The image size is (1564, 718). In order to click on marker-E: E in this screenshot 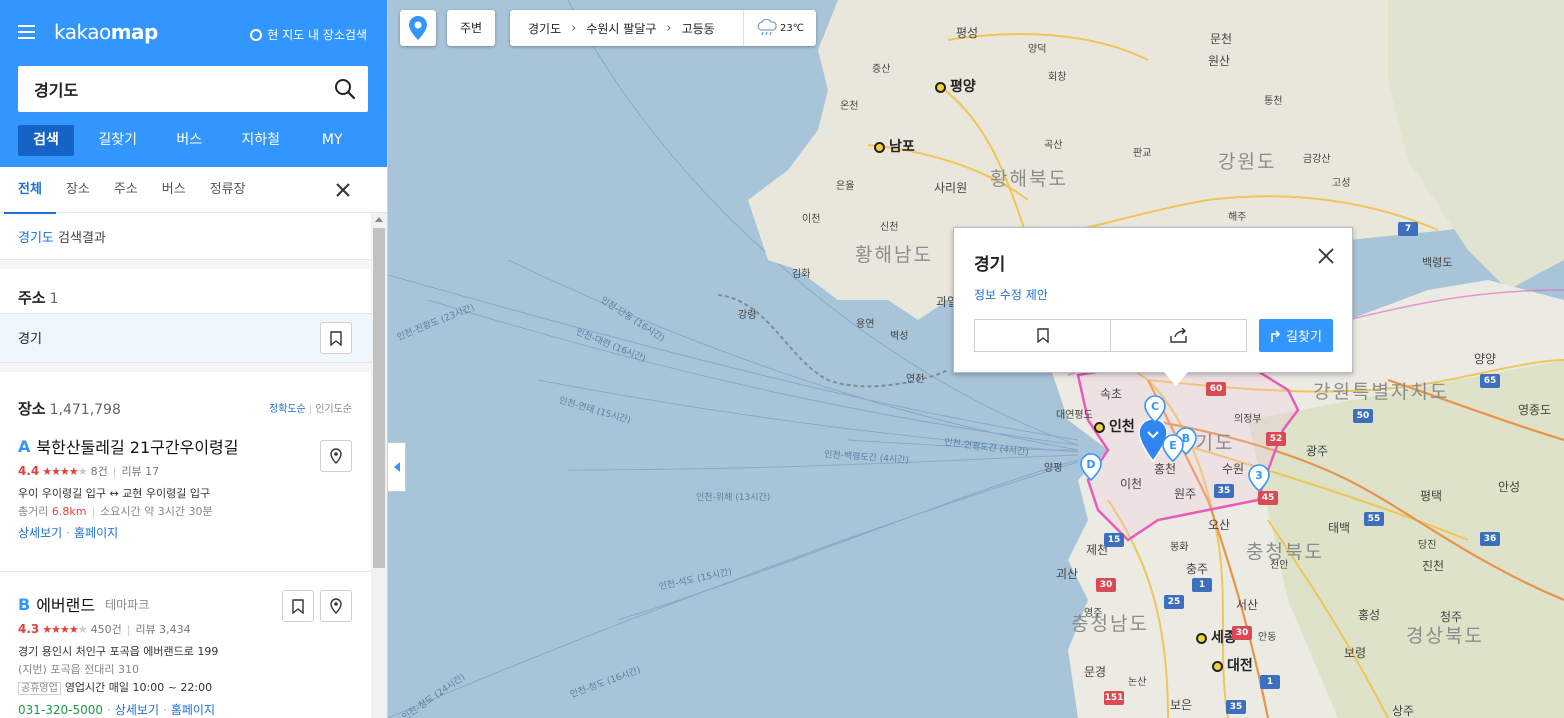, I will do `click(1173, 448)`.